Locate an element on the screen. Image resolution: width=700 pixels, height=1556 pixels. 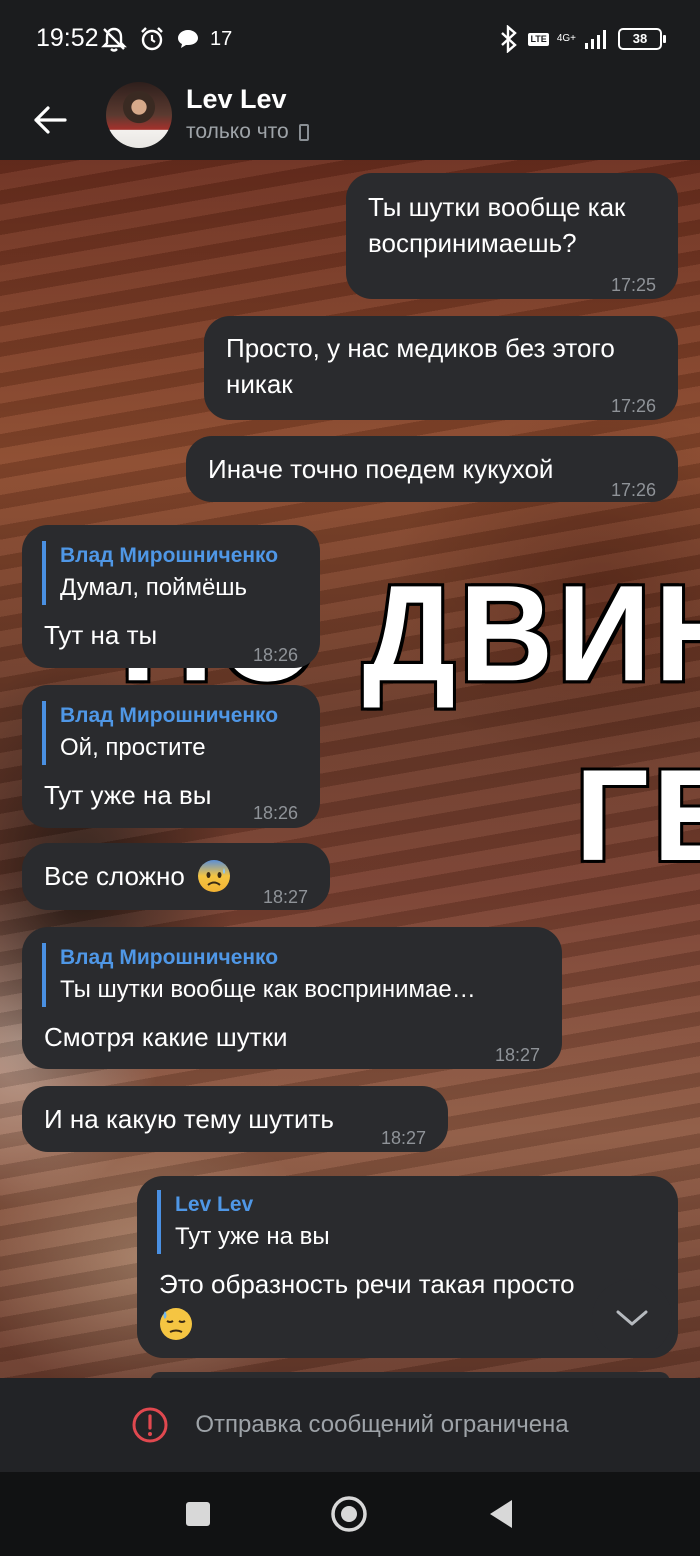
back-button is located at coordinates (50, 120).